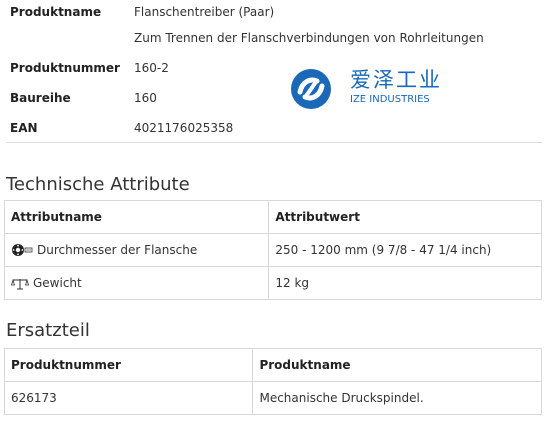  I want to click on flange-diameter-icon, so click(22, 250).